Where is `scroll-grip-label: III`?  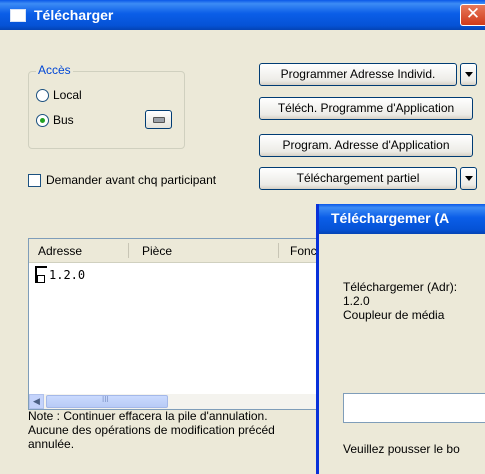 scroll-grip-label: III is located at coordinates (105, 399).